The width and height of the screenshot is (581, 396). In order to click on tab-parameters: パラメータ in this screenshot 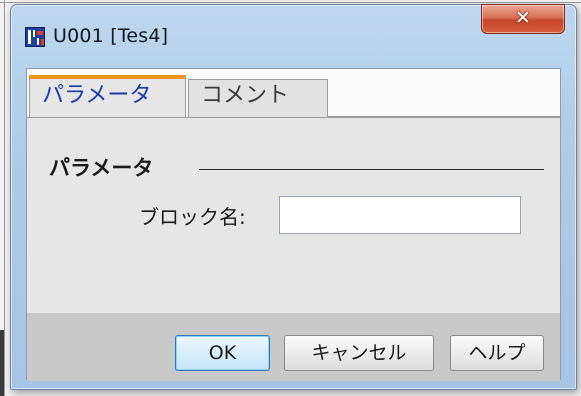, I will do `click(107, 96)`.